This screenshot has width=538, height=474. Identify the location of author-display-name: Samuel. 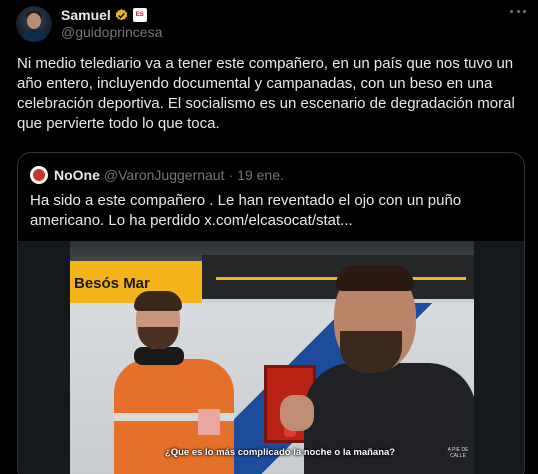
(86, 15).